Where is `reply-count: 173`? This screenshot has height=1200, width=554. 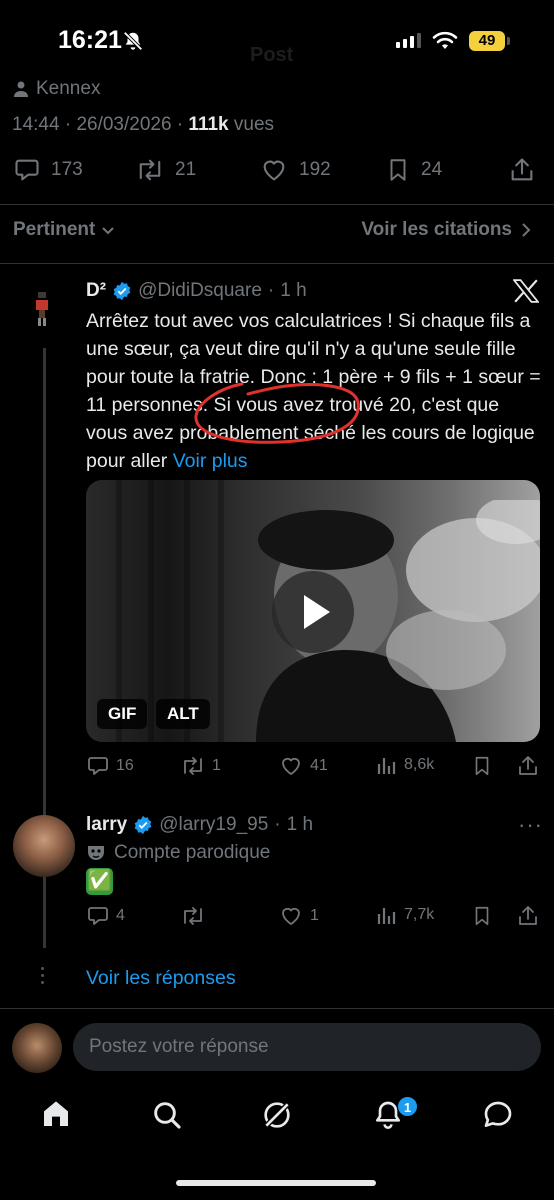 reply-count: 173 is located at coordinates (67, 169).